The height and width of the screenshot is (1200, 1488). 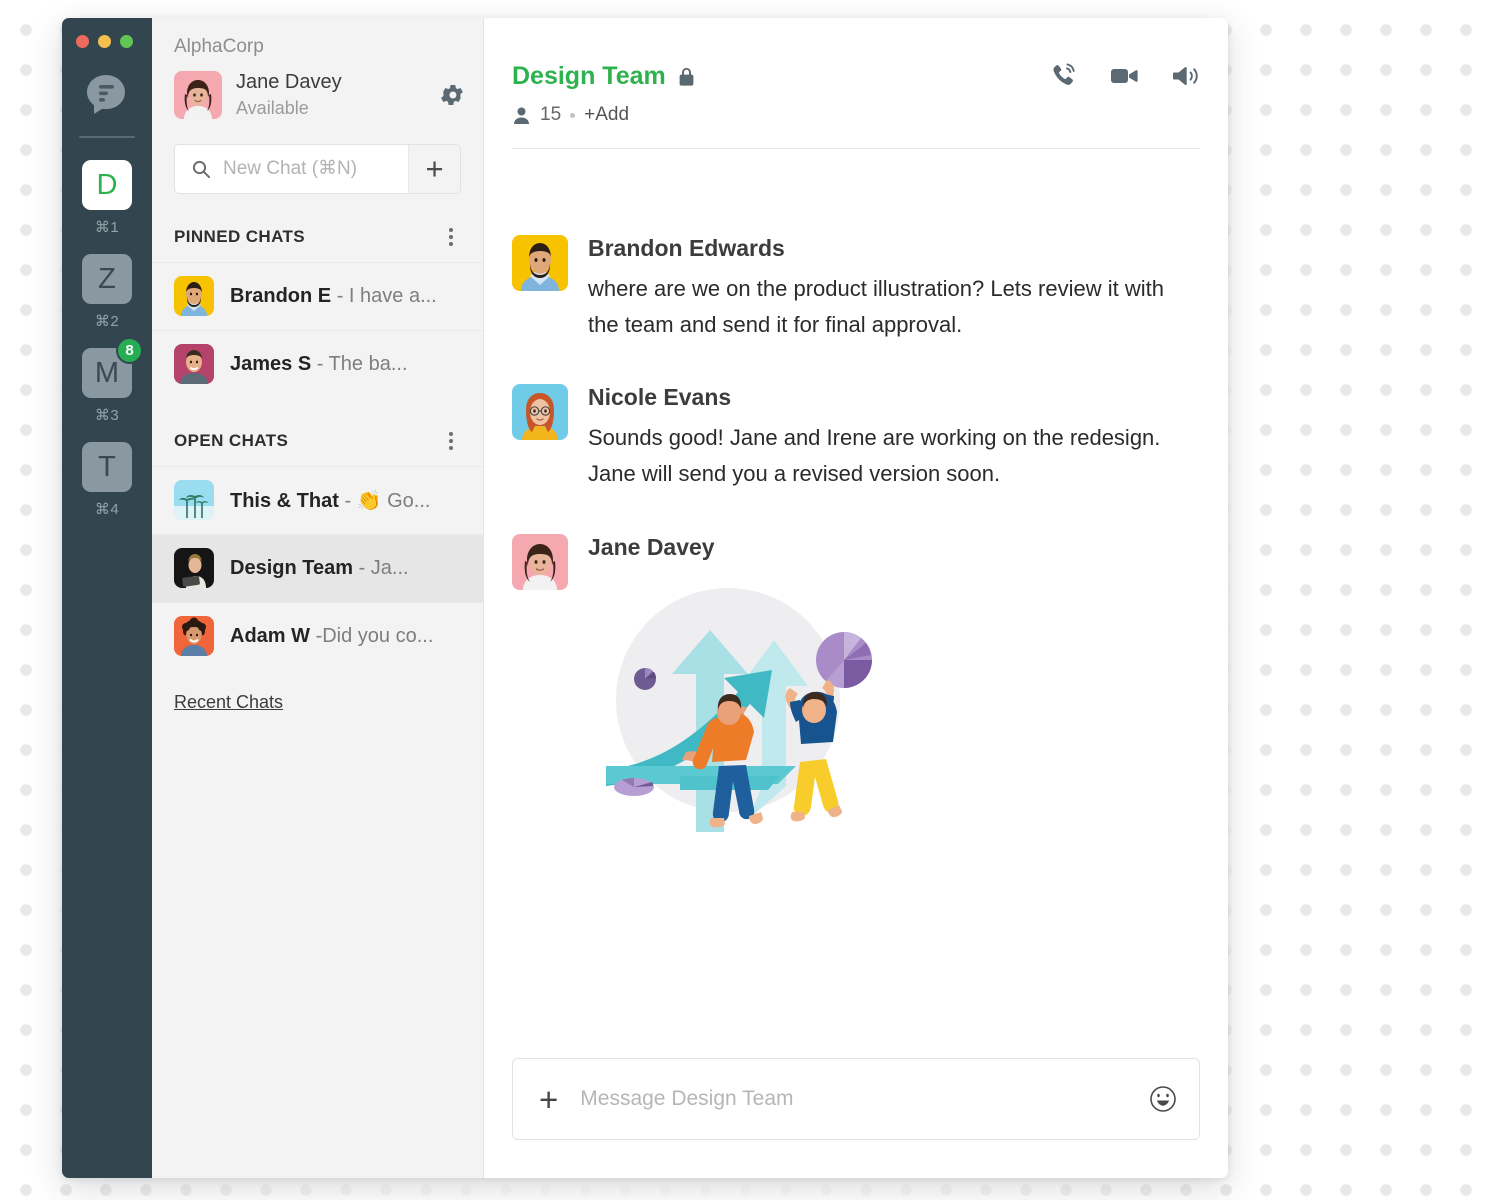 I want to click on separator-dot, so click(x=573, y=115).